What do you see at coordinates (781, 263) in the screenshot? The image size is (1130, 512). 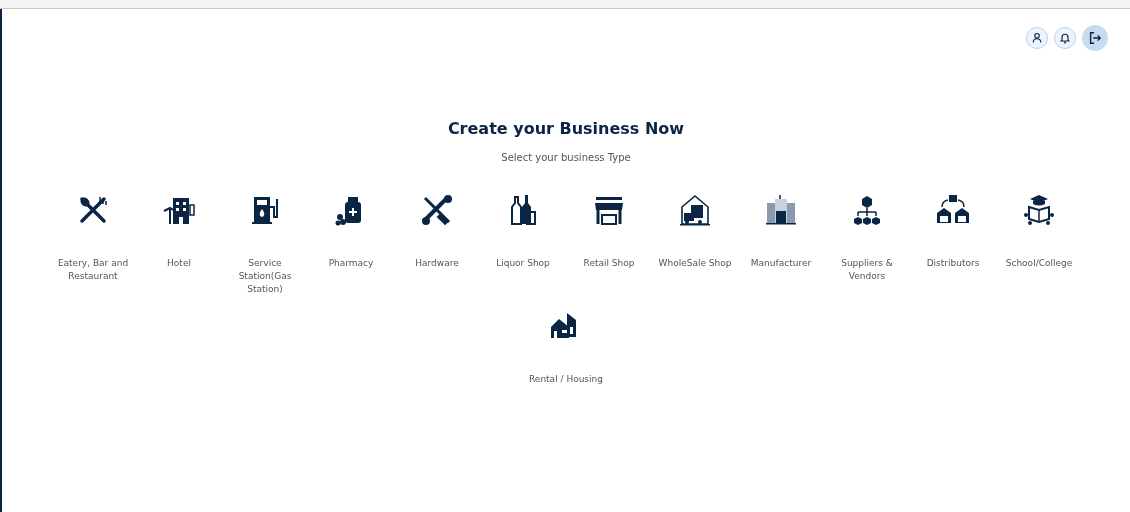 I see `business-type-label: Manufacturer` at bounding box center [781, 263].